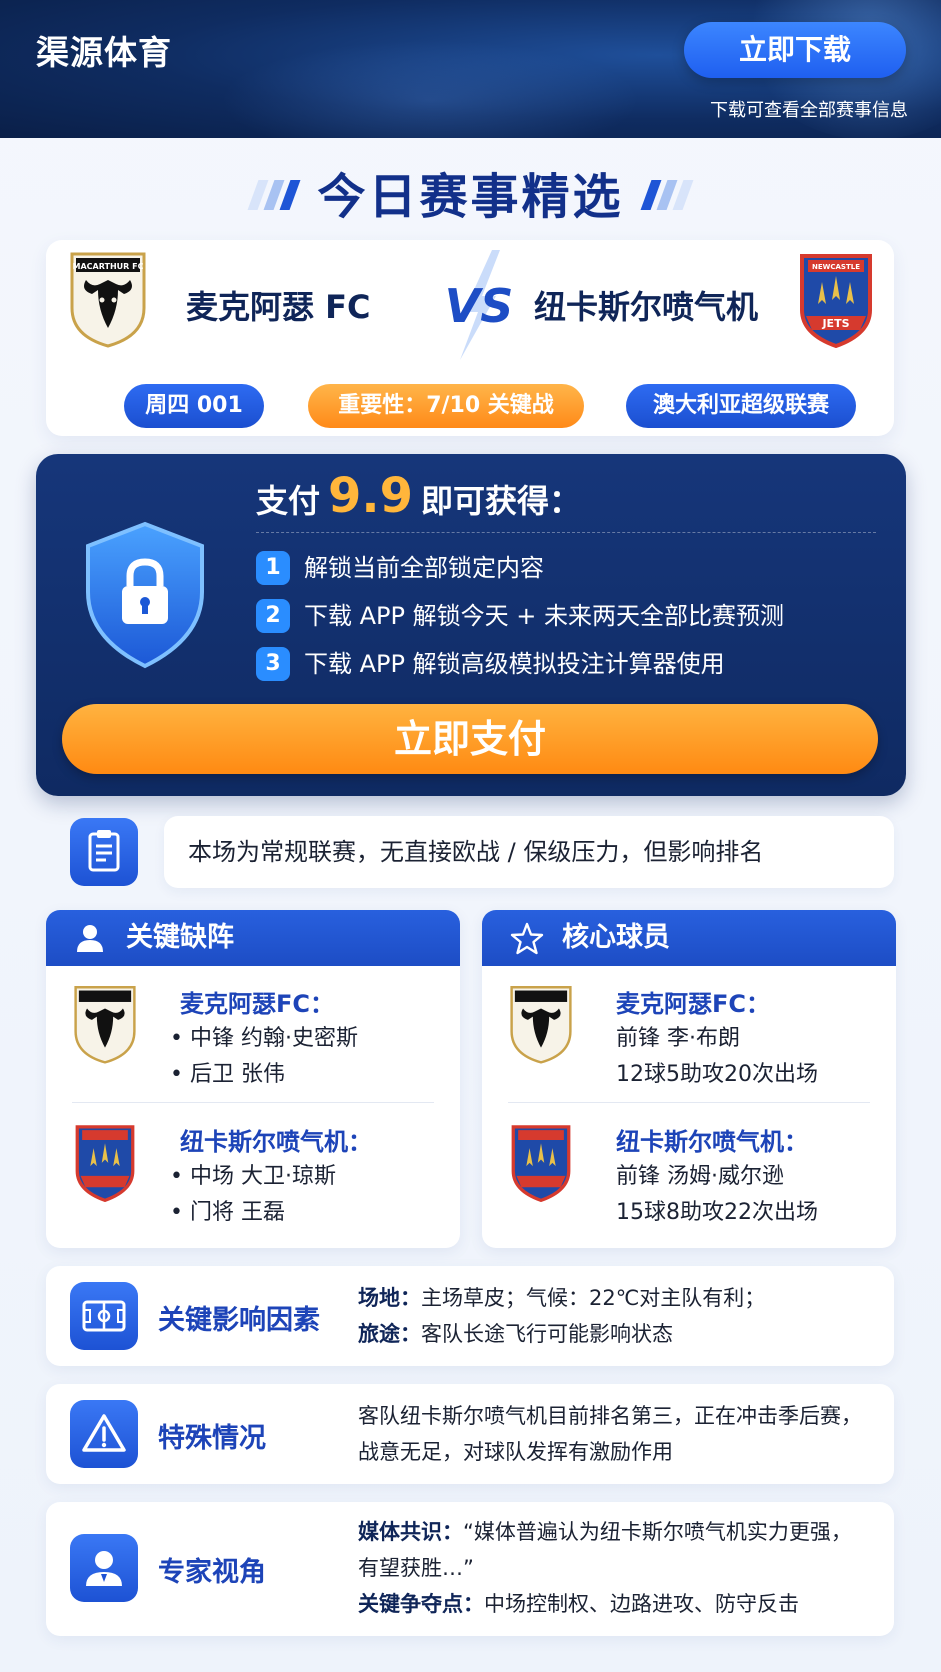  Describe the element at coordinates (527, 938) in the screenshot. I see `star-icon` at that location.